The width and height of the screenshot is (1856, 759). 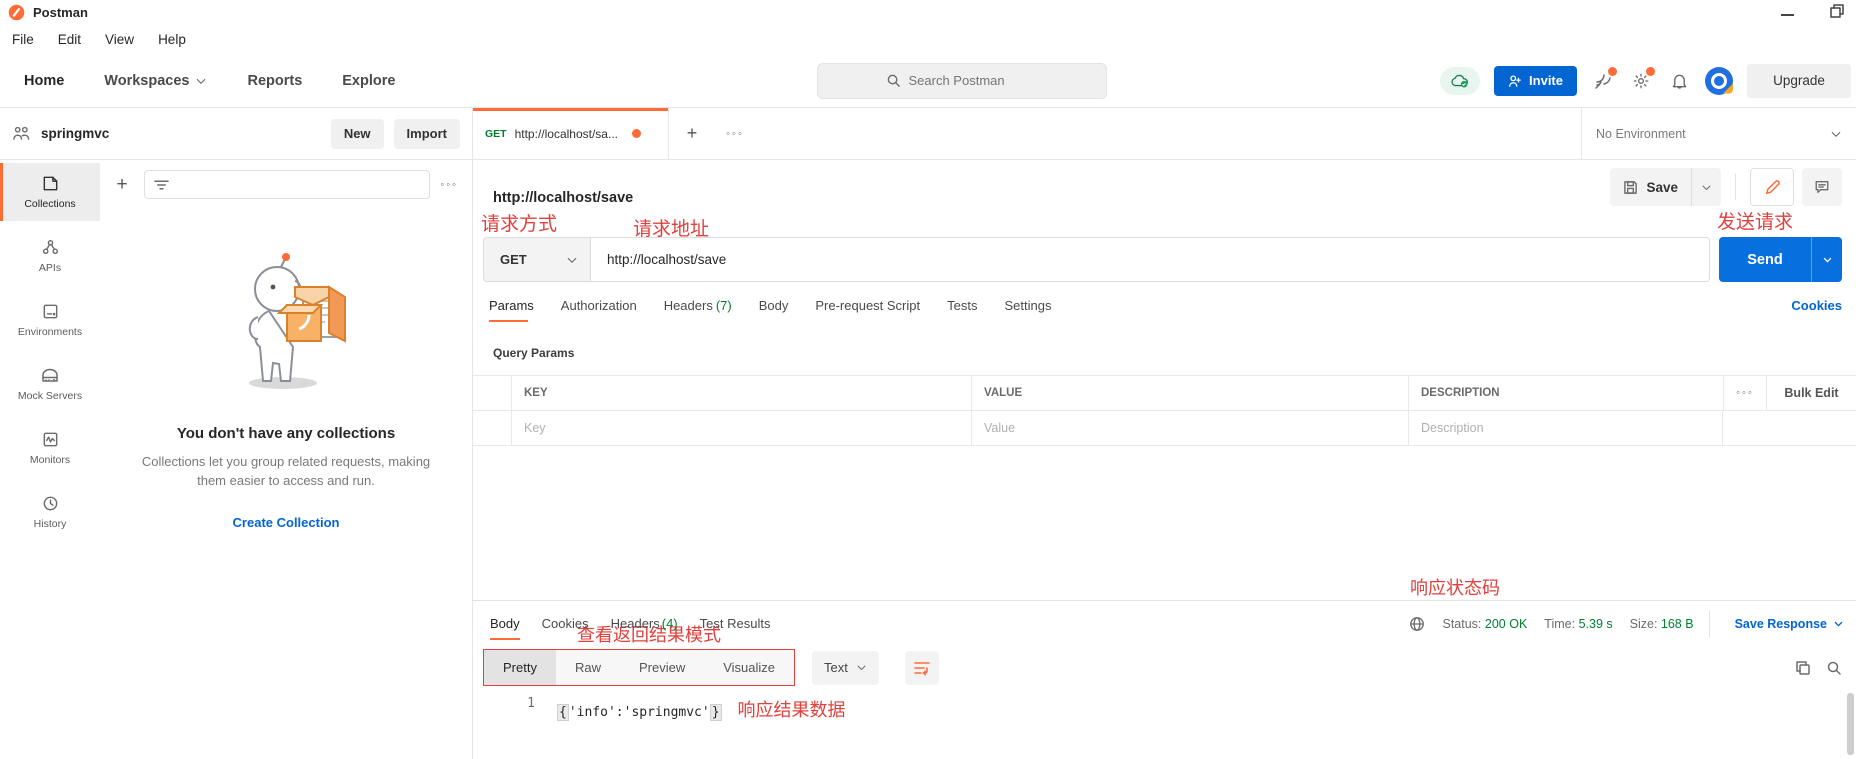 I want to click on response-scrollbar, so click(x=1850, y=724).